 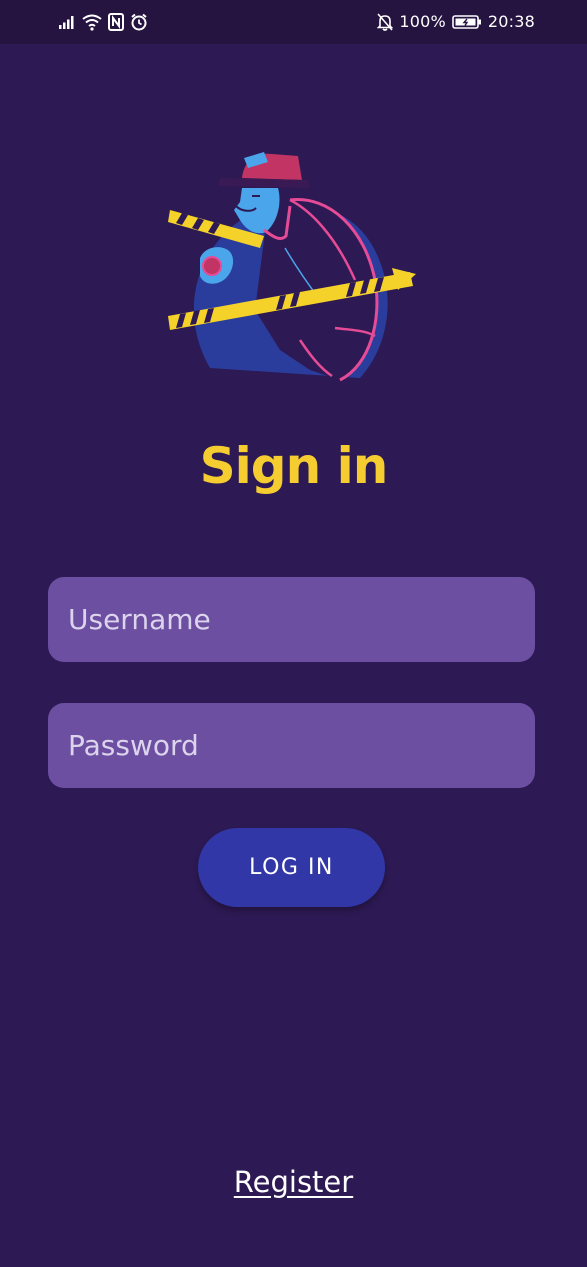 What do you see at coordinates (294, 466) in the screenshot?
I see `page-title: Sign in` at bounding box center [294, 466].